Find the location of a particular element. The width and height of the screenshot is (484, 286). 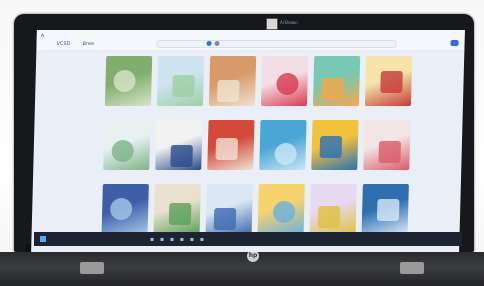

site-nav-left: VCSD is located at coordinates (63, 44).